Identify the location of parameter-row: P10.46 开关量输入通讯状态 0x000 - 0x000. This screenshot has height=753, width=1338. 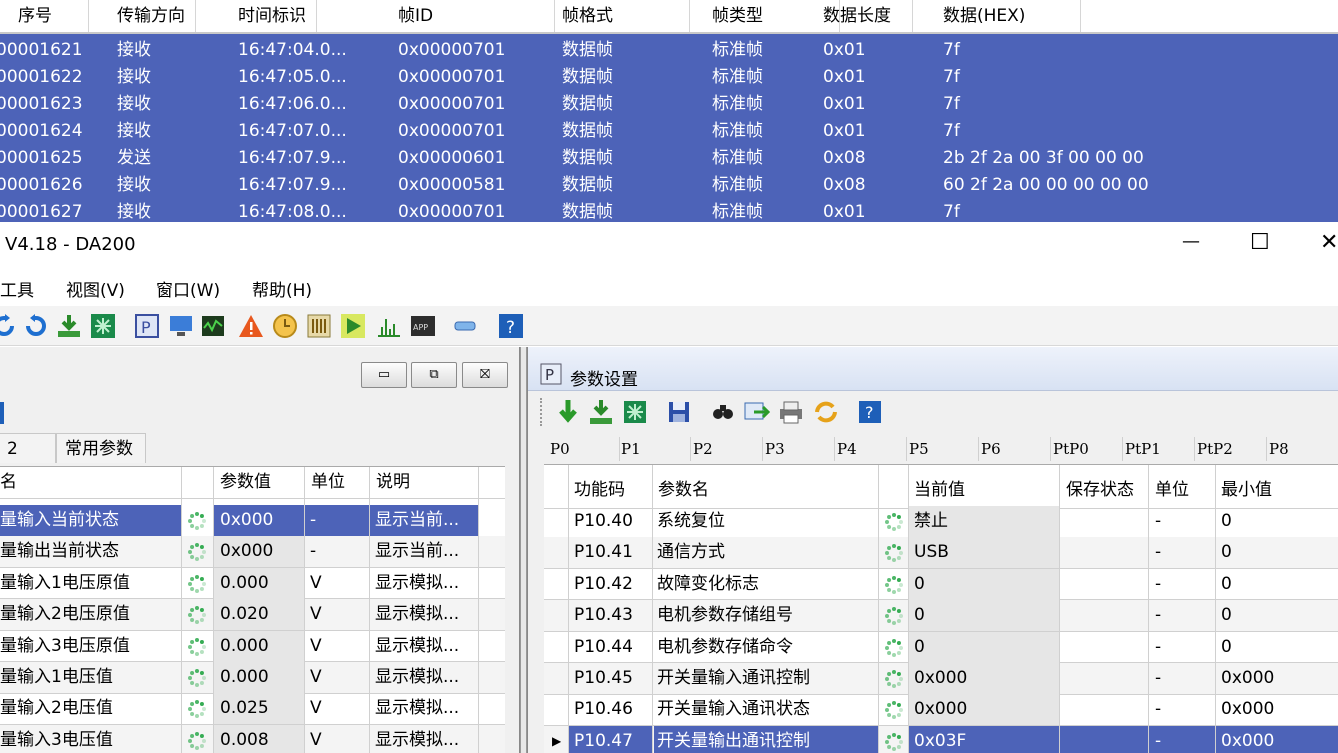
(941, 710).